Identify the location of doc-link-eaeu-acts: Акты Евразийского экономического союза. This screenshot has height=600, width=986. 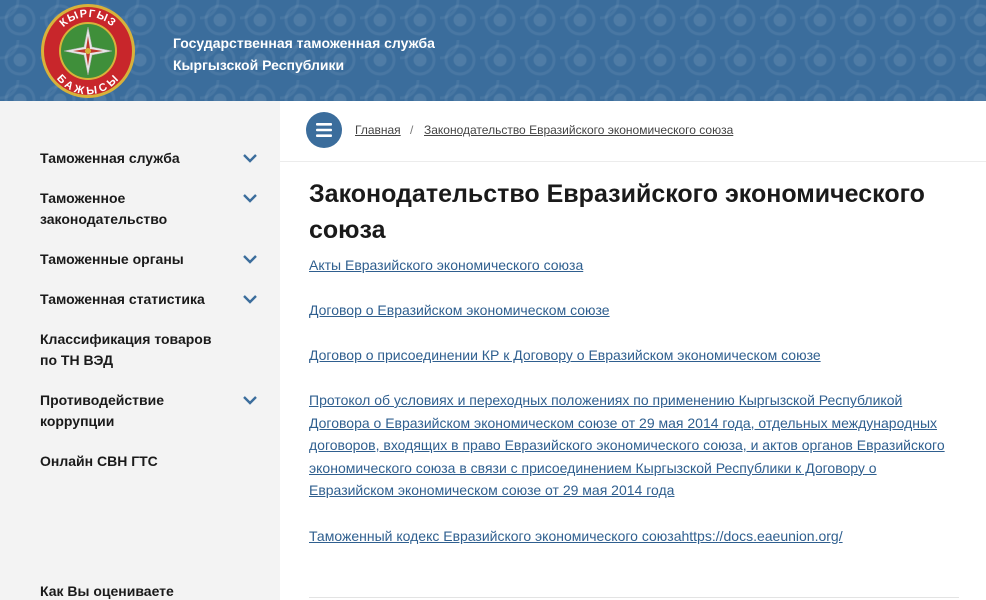
(634, 265).